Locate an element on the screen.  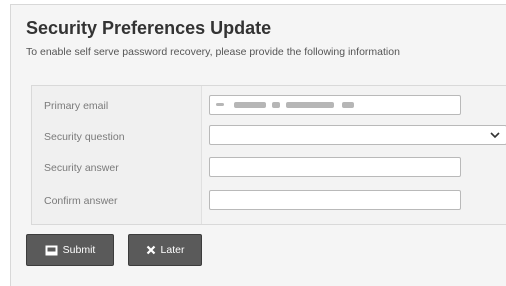
primary-email-value-redacted is located at coordinates (291, 105).